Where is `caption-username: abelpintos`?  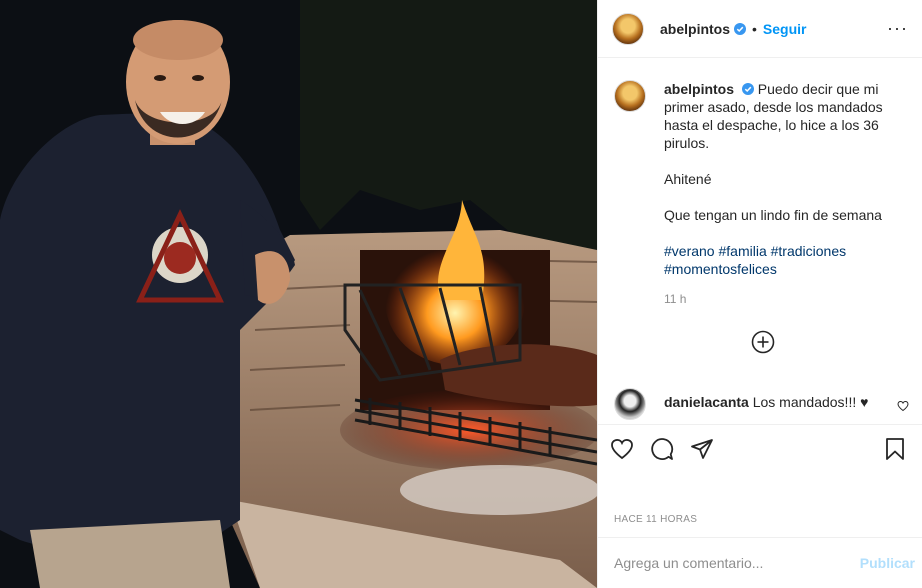
caption-username: abelpintos is located at coordinates (699, 89).